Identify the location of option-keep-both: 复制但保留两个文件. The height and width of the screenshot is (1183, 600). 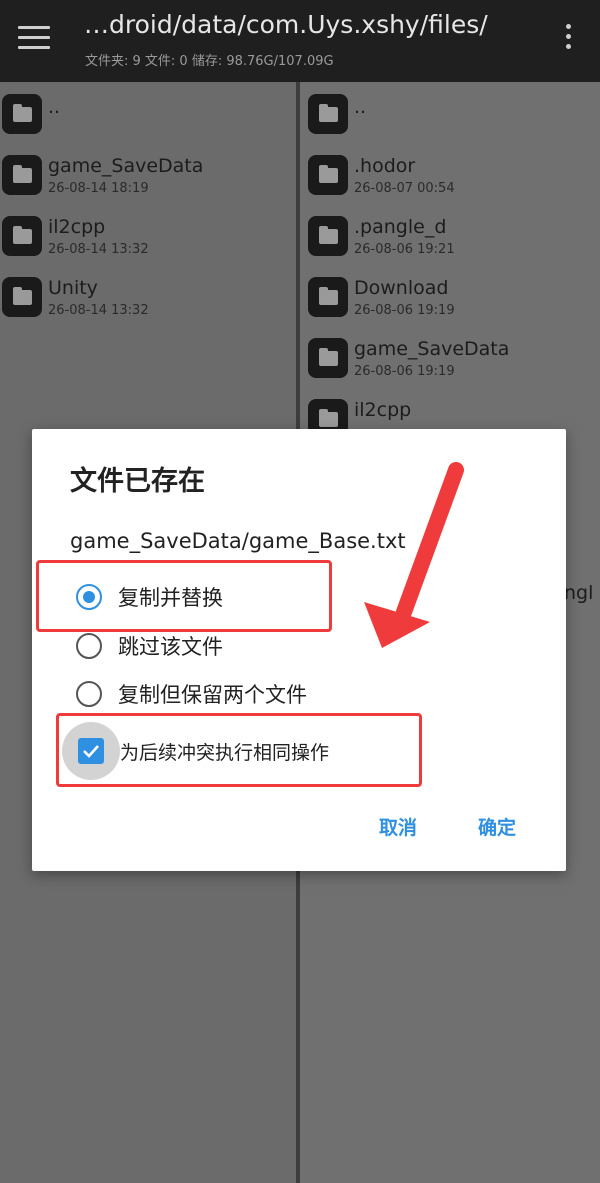
(236, 696).